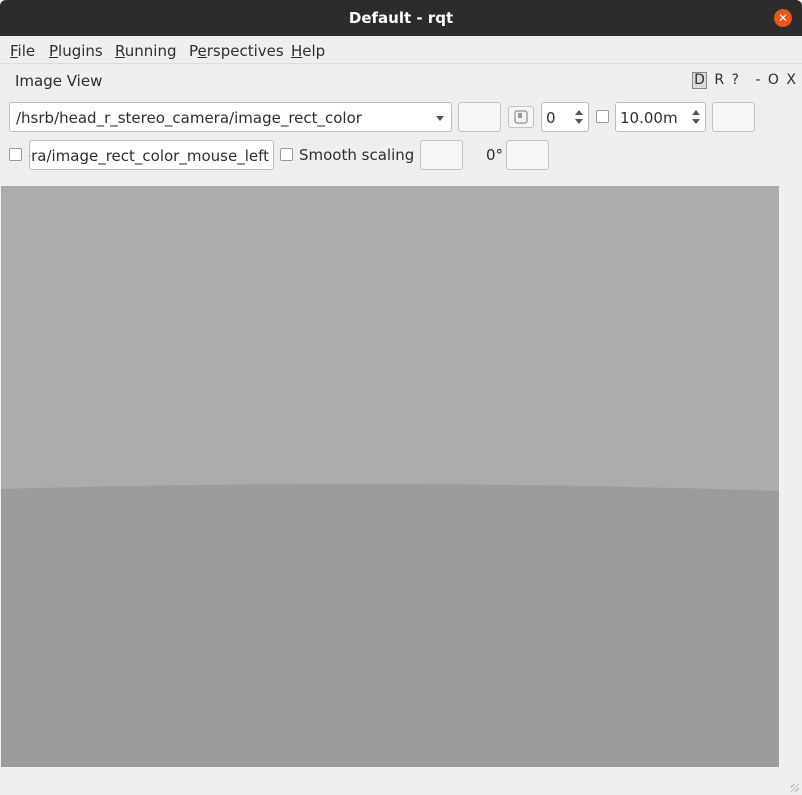 Image resolution: width=802 pixels, height=795 pixels. I want to click on close-plugin-button: X, so click(791, 80).